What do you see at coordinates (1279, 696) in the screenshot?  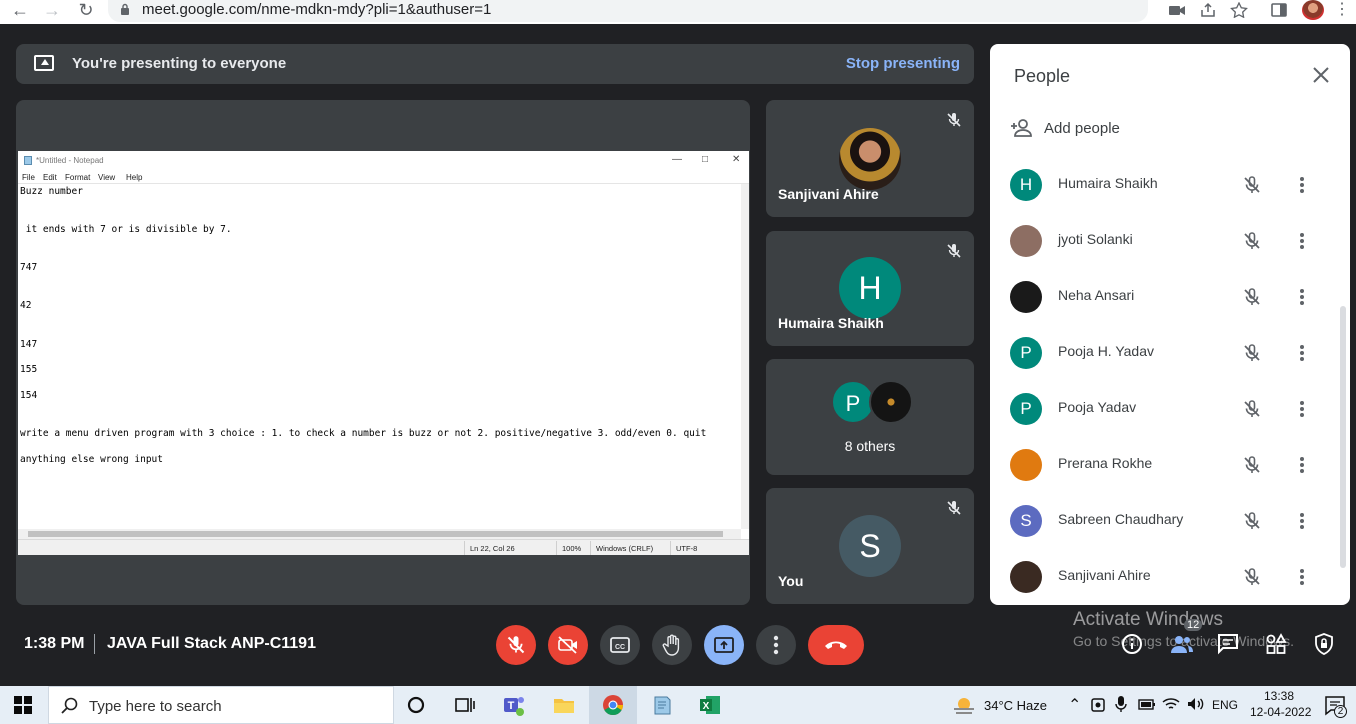 I see `taskbar-time: 13:38` at bounding box center [1279, 696].